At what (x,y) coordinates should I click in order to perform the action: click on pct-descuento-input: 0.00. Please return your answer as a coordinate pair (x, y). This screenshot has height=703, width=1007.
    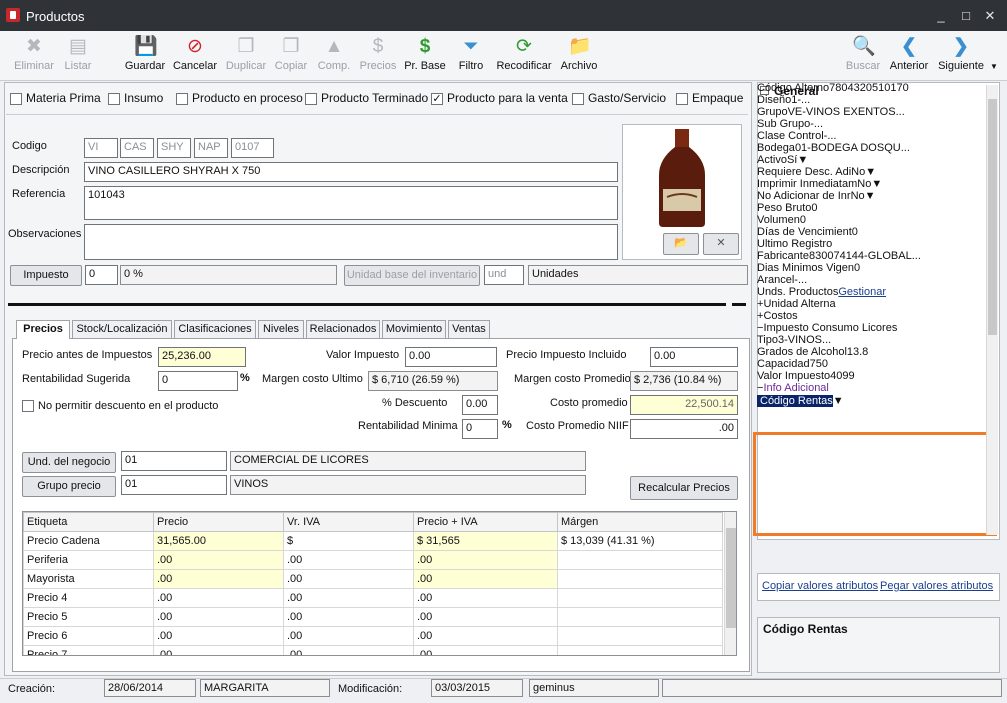
    Looking at the image, I should click on (480, 405).